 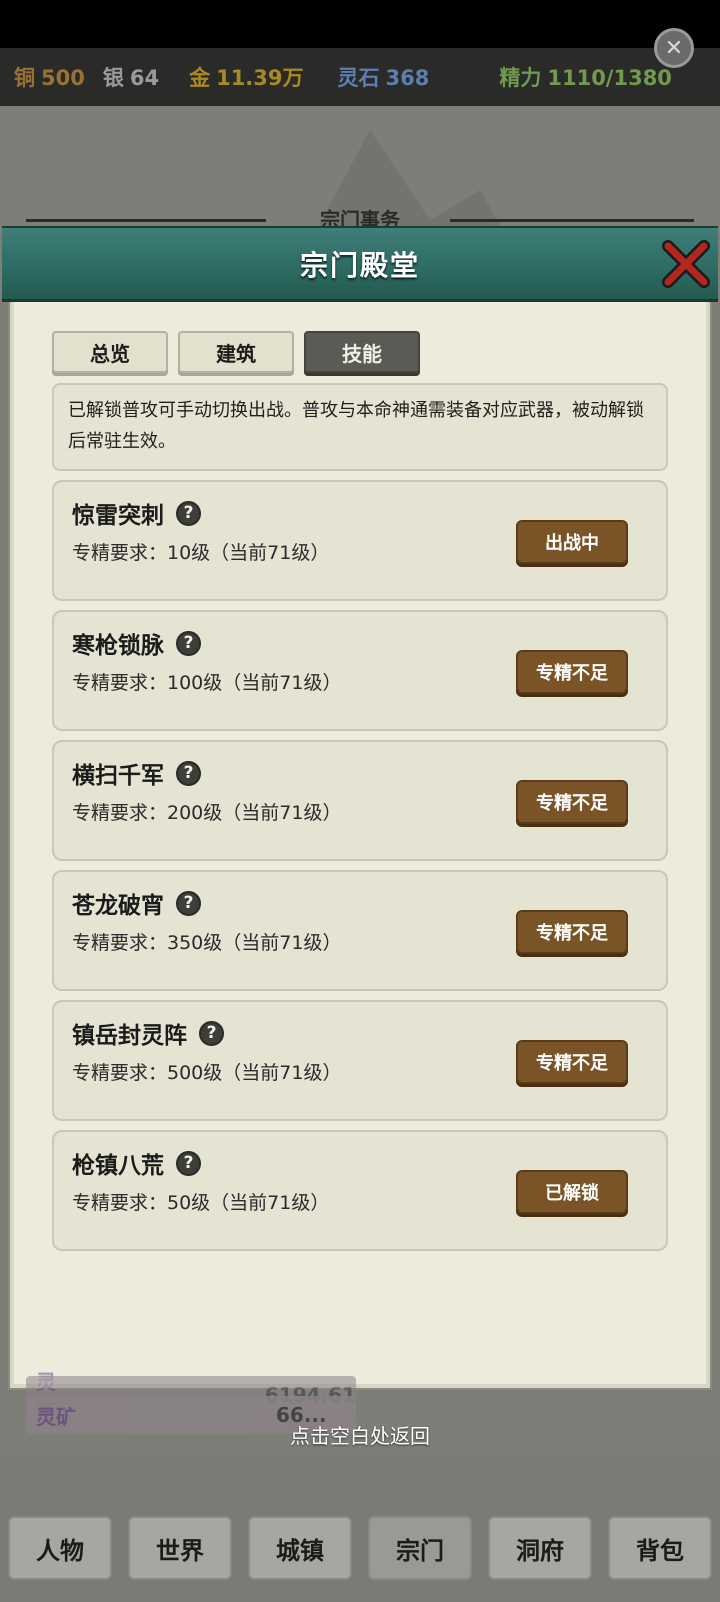 What do you see at coordinates (118, 1166) in the screenshot?
I see `skill-name: 枪镇八荒` at bounding box center [118, 1166].